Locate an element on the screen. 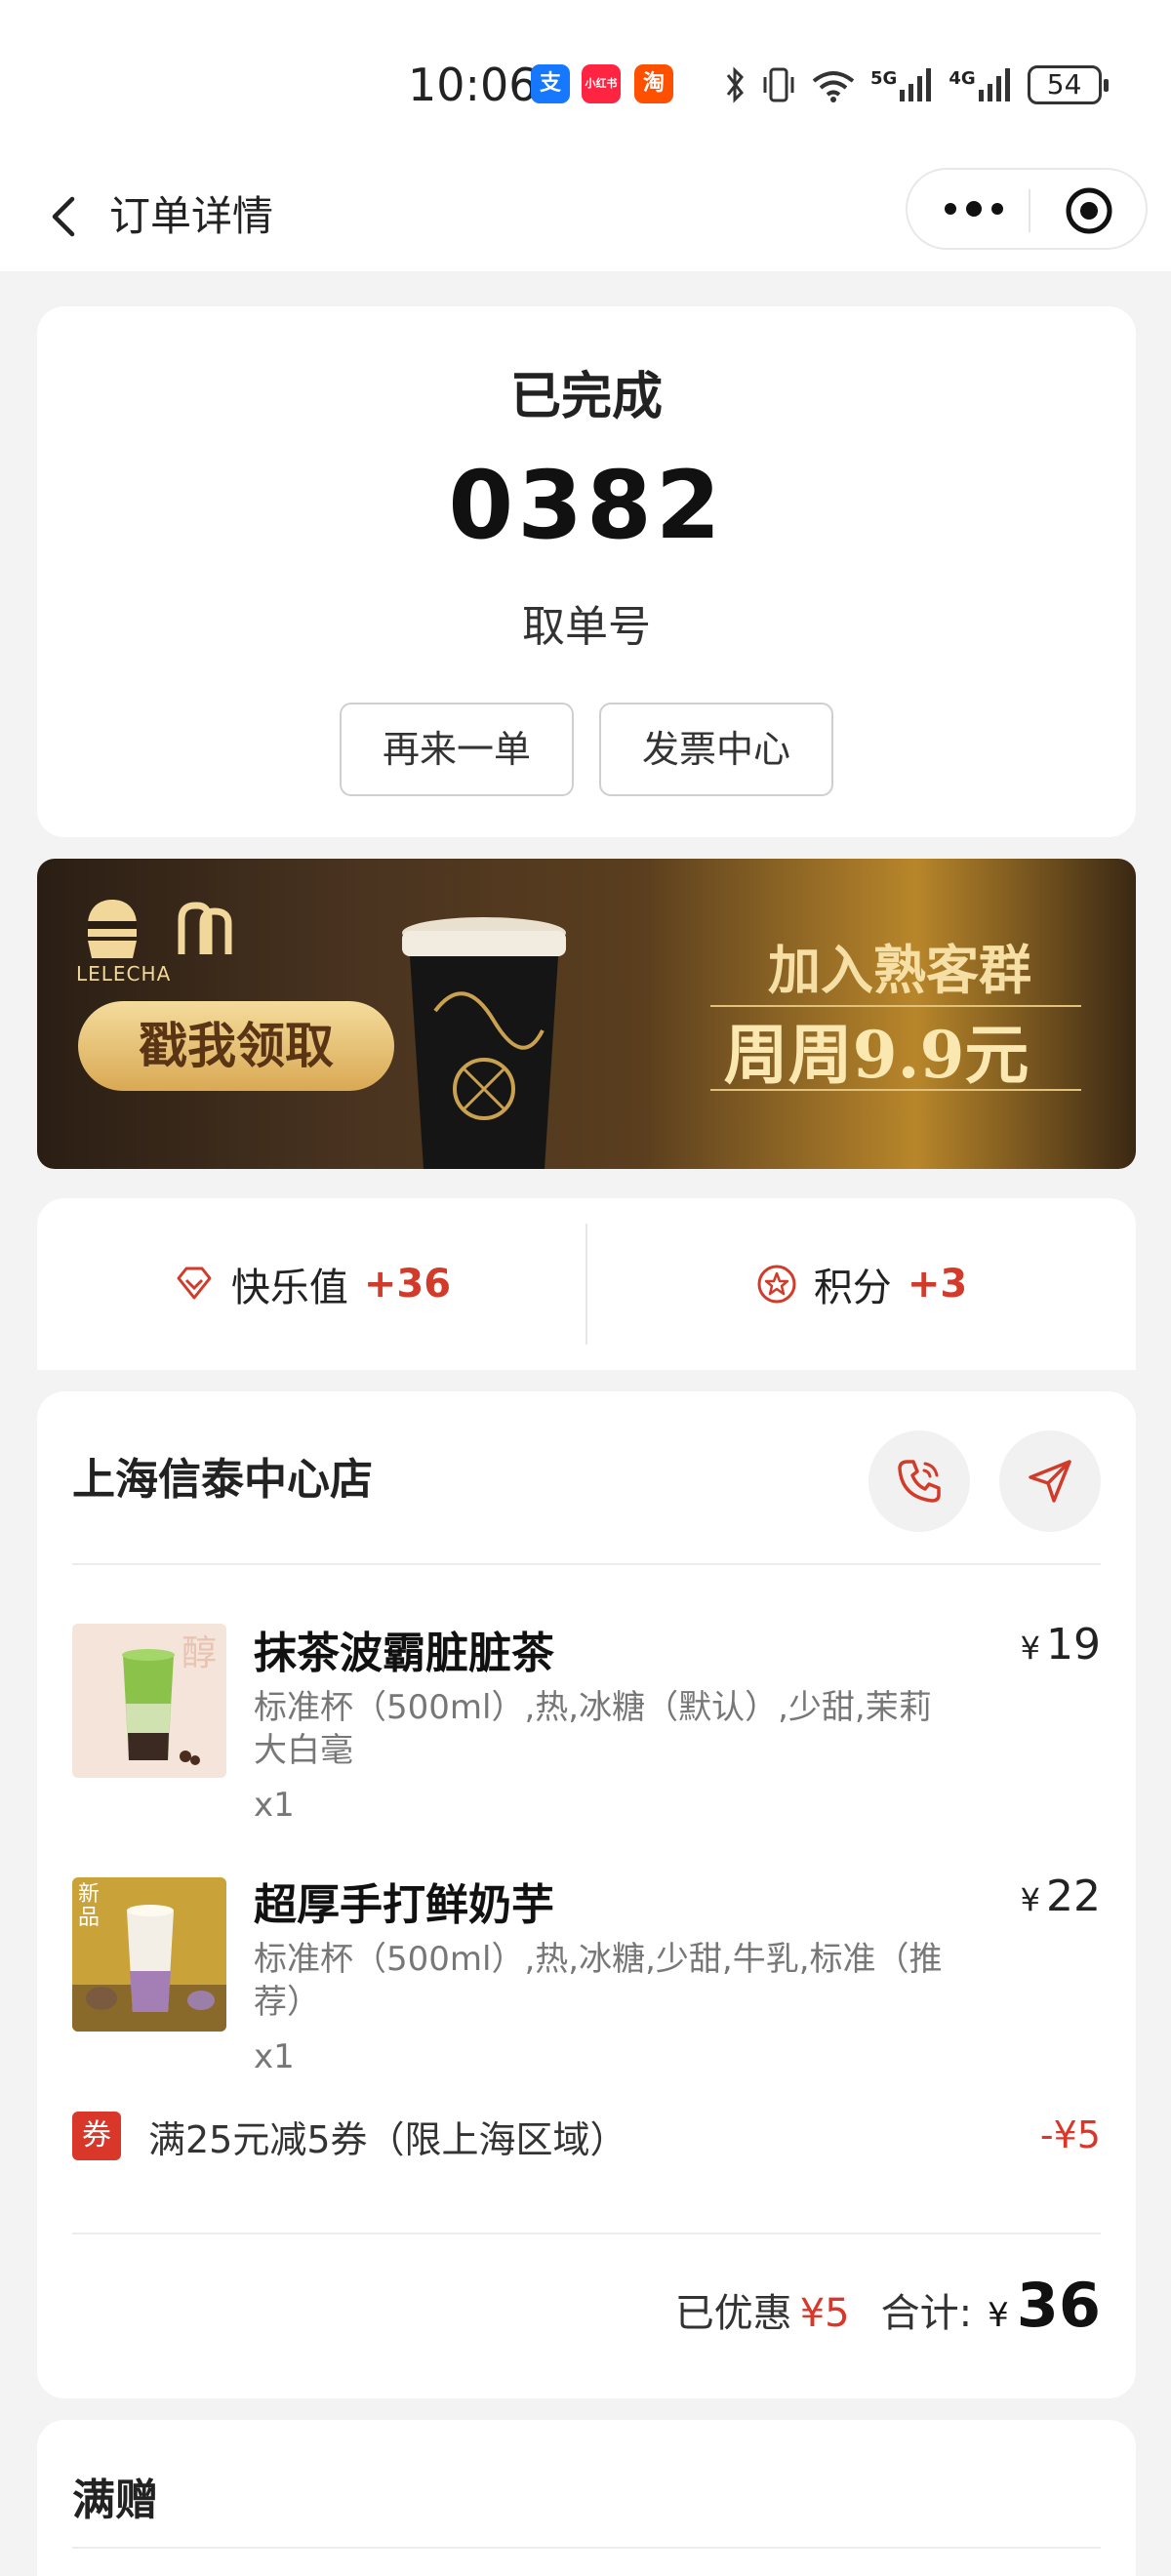 This screenshot has width=1171, height=2576. taobao-icon: 淘 is located at coordinates (653, 83).